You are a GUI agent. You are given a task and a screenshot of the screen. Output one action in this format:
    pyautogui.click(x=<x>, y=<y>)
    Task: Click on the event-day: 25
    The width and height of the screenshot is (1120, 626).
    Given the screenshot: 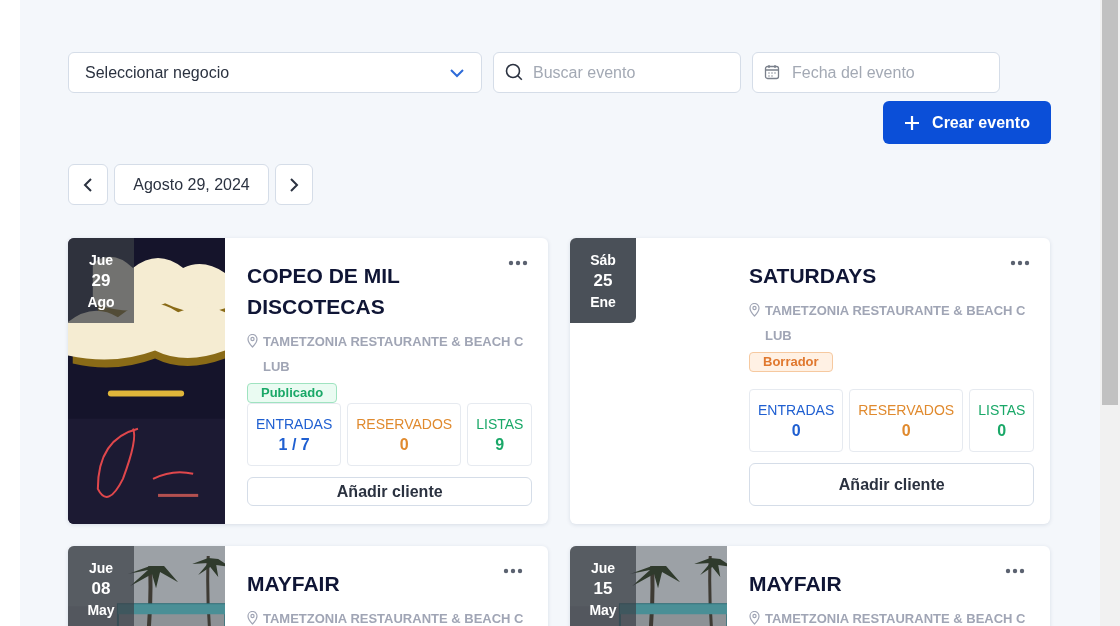 What is the action you would take?
    pyautogui.click(x=603, y=280)
    